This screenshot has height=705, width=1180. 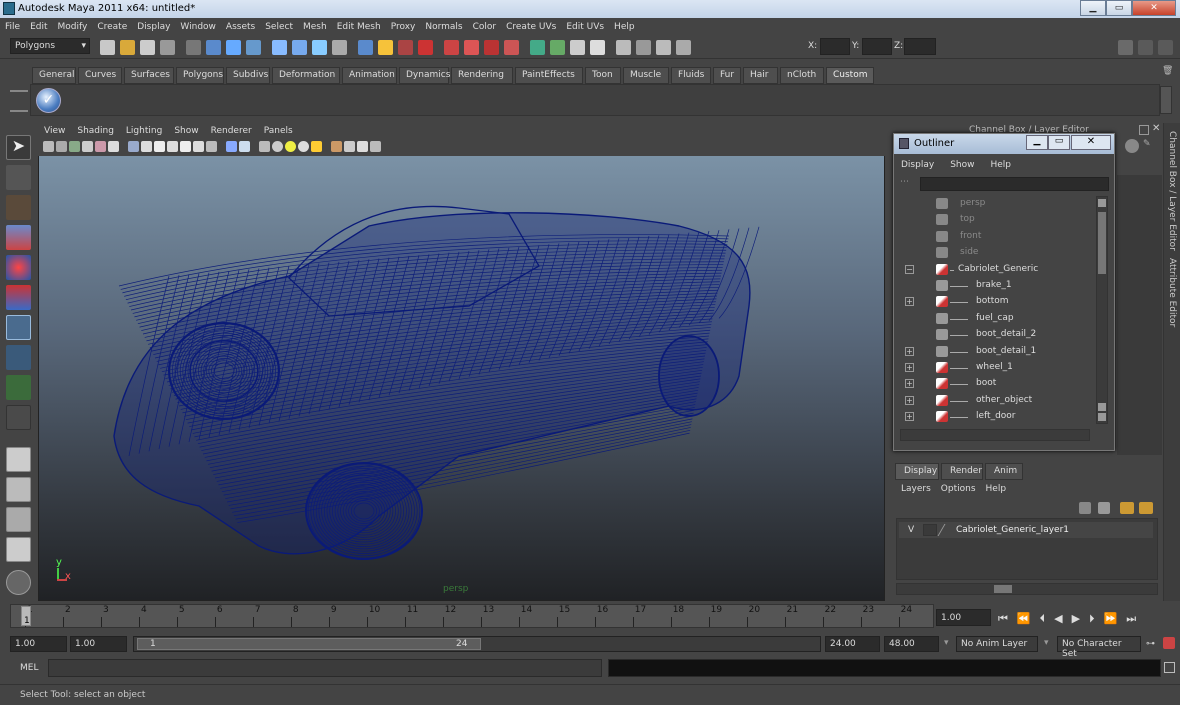 I want to click on outliner-menu-help: Help, so click(x=1000, y=165).